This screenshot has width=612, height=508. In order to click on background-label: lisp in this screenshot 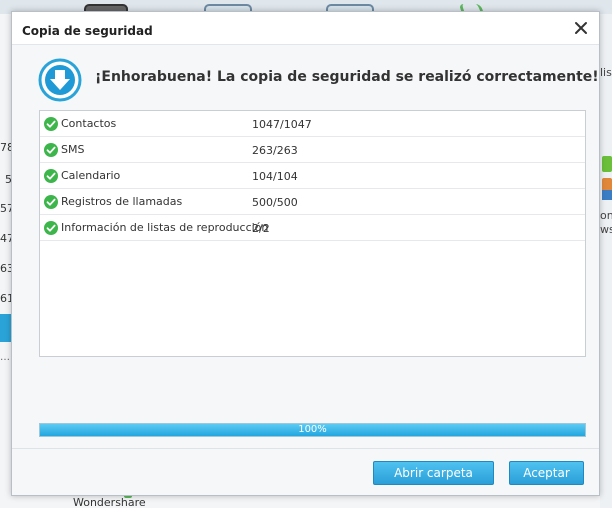, I will do `click(606, 72)`.